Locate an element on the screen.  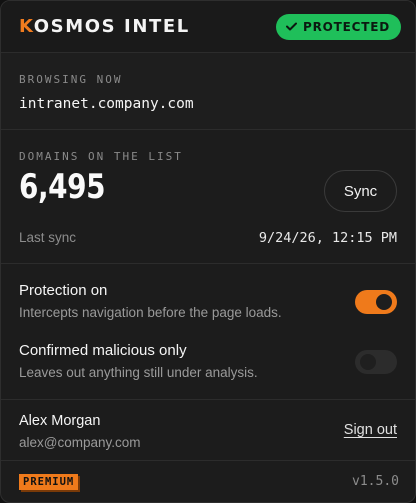
last-sync-timestamp: 9/24/26, 12:15 PM is located at coordinates (327, 238).